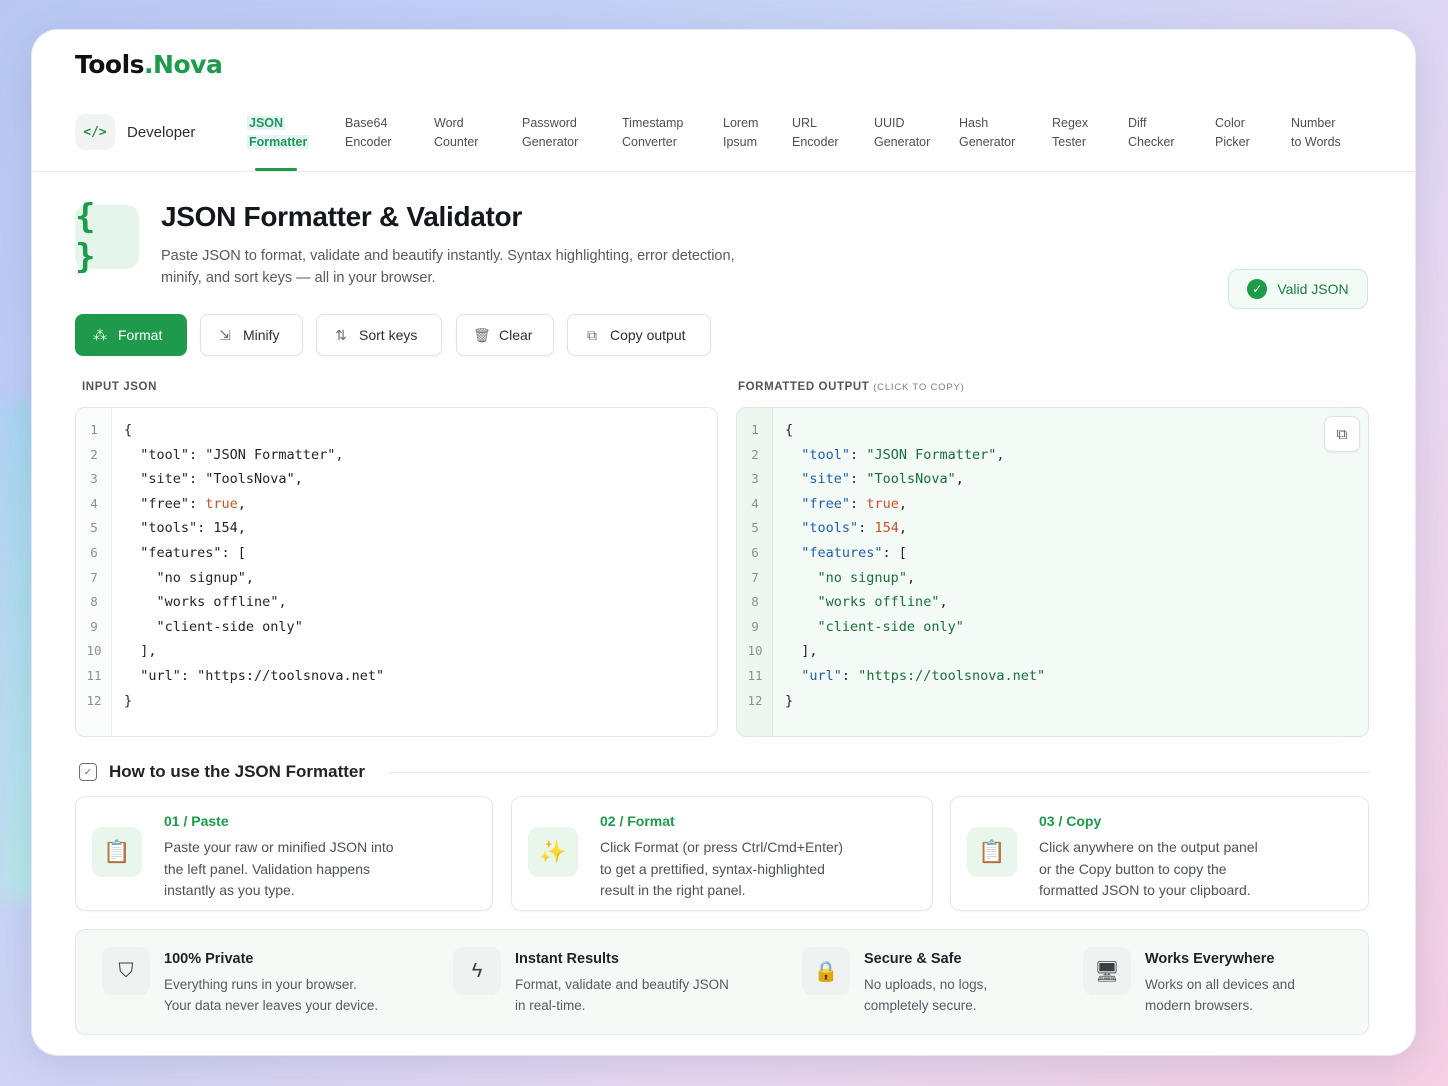 The width and height of the screenshot is (1448, 1086). Describe the element at coordinates (1316, 133) in the screenshot. I see `tab-number-to-words: Number to Words` at that location.